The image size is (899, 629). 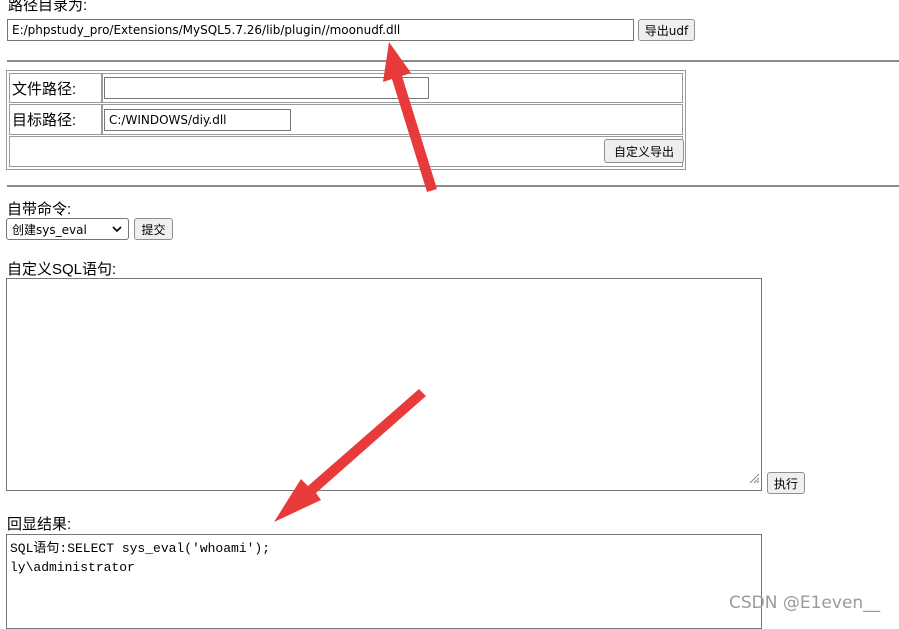 I want to click on custom-export-table: 文件路径: 目标路径: C:/WINDOWS/diy.dll 自定义导出, so click(x=346, y=120).